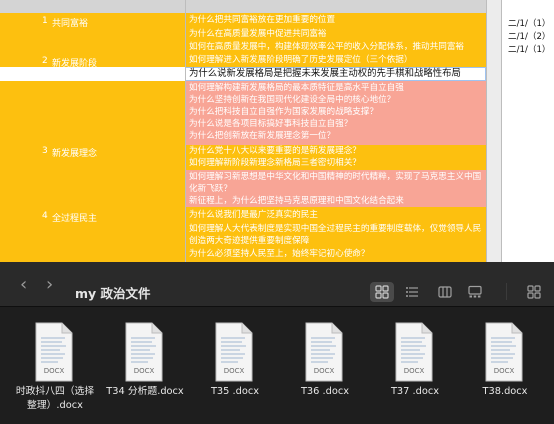 This screenshot has height=424, width=554. I want to click on file-name: T37 .docx, so click(415, 391).